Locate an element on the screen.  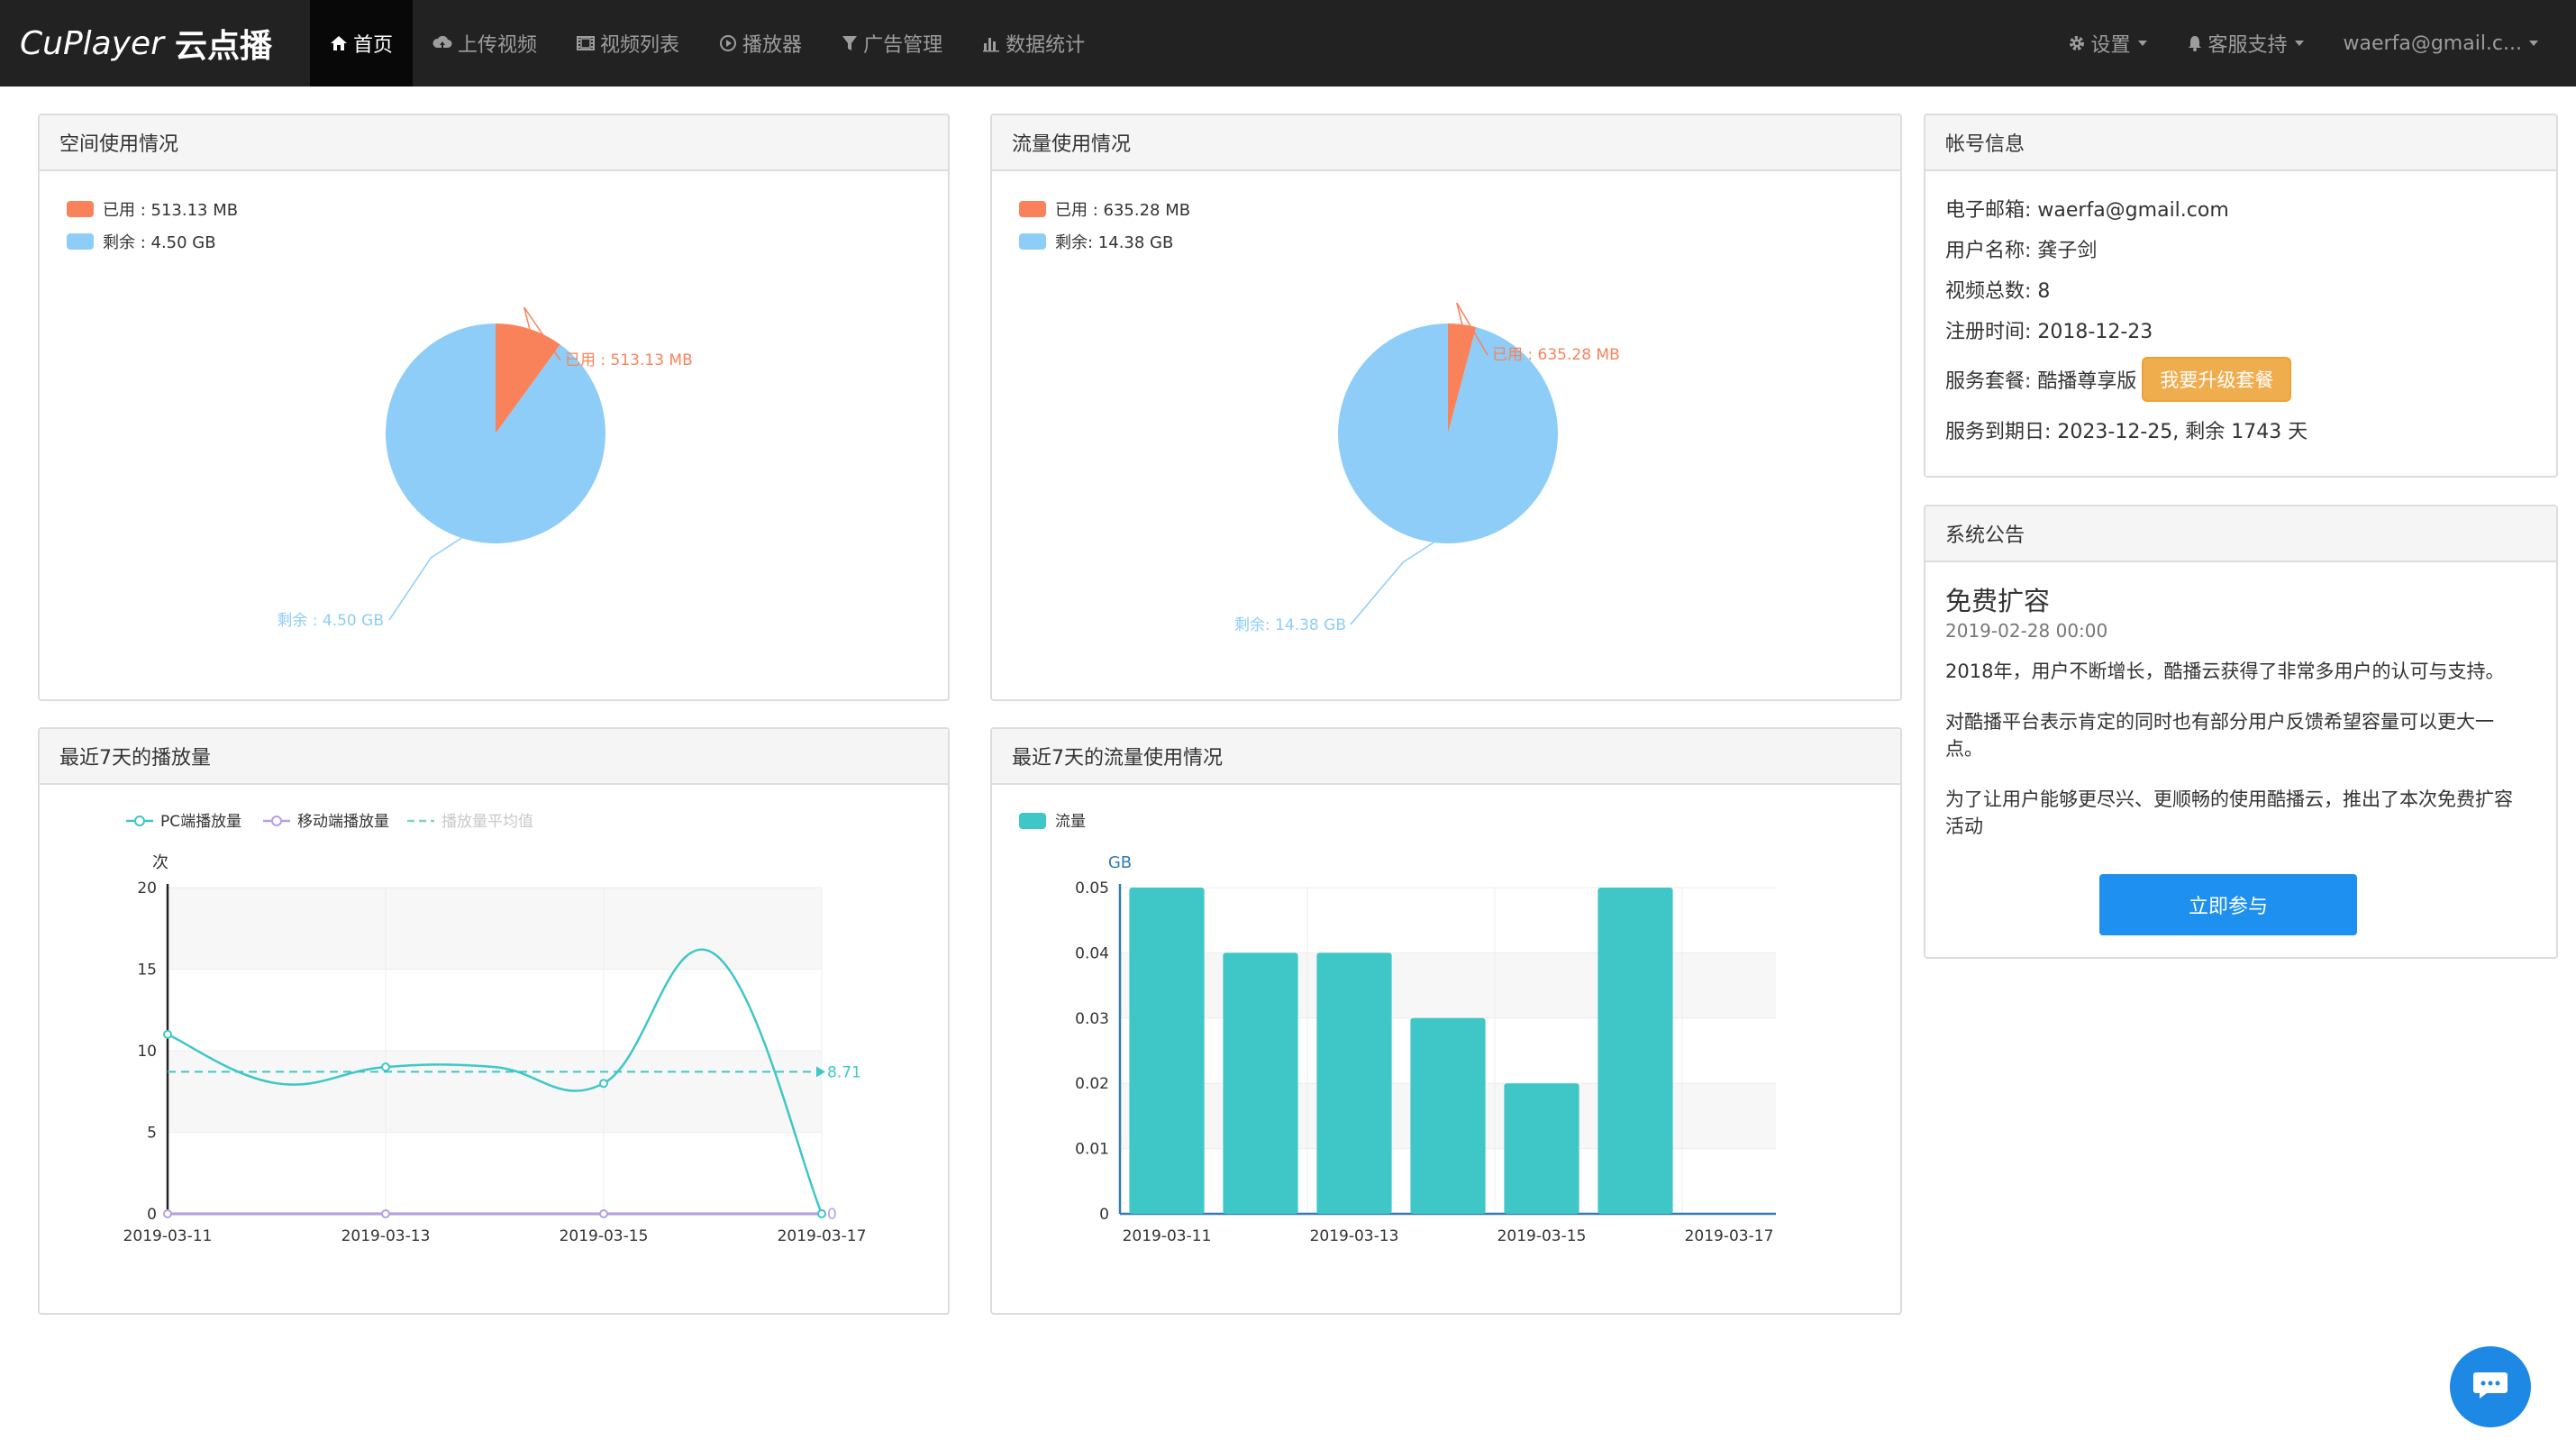
space-pie-chart: 已用 : 513.13 MB 剩余 : 4.50 GB is located at coordinates (485, 468).